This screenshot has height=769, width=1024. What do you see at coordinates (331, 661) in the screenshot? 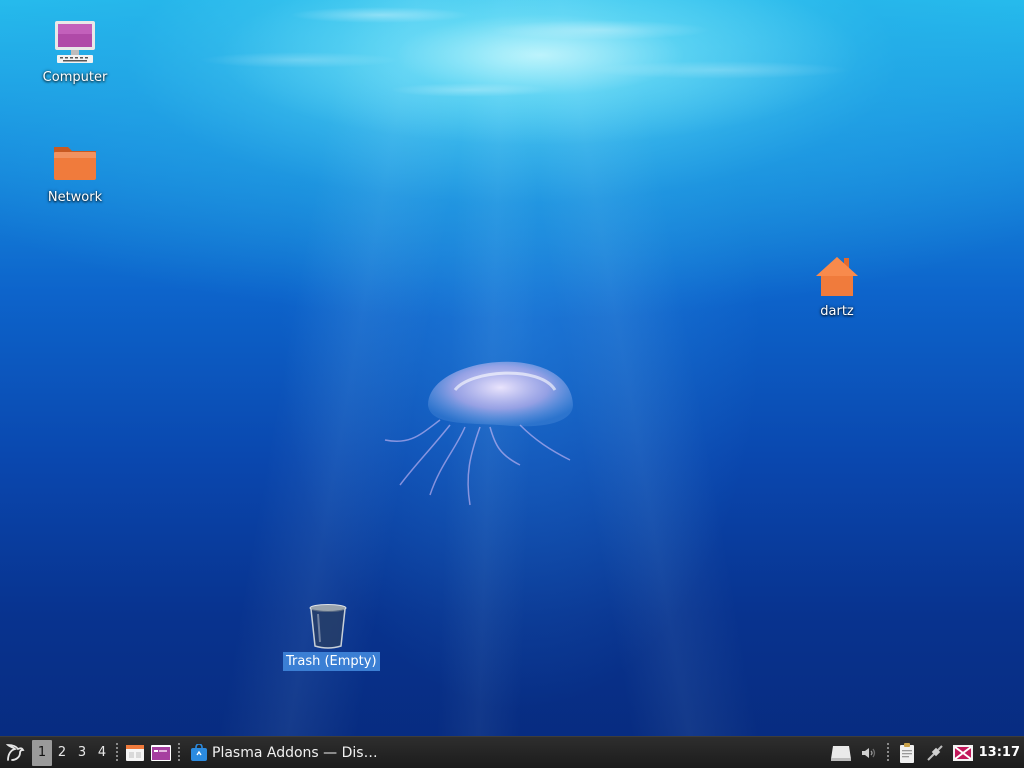
I see `desktop-icon-label: Trash (Empty)` at bounding box center [331, 661].